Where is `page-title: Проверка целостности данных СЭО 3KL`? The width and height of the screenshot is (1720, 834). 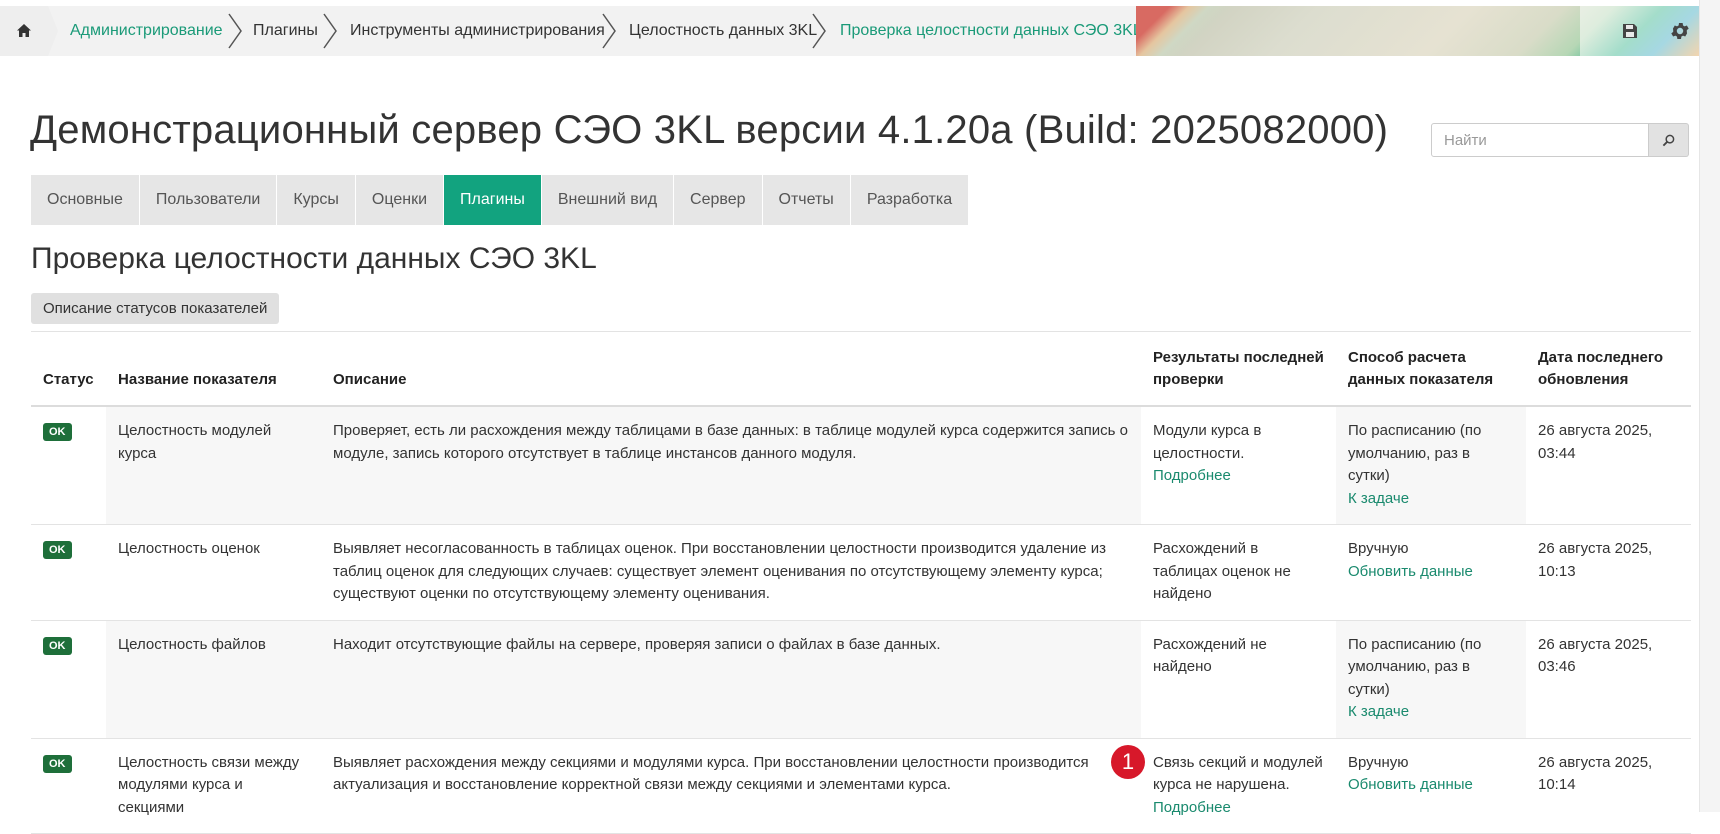 page-title: Проверка целостности данных СЭО 3KL is located at coordinates (314, 258).